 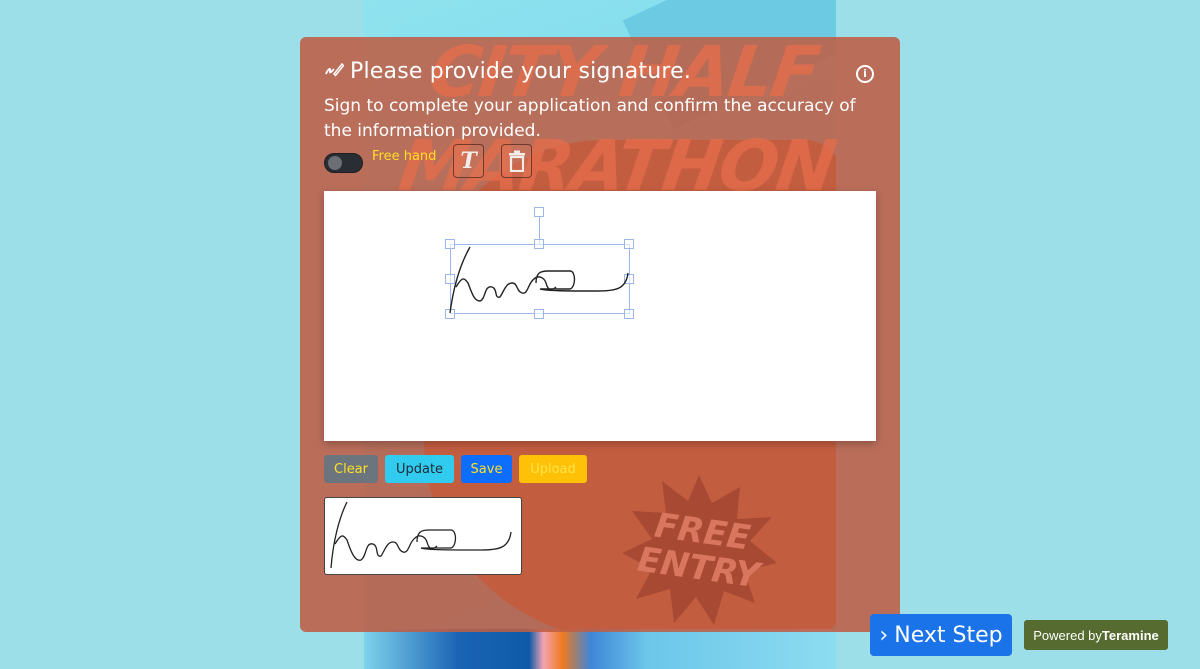 I want to click on powered-by-badge: Powered by Teramine, so click(x=1096, y=635).